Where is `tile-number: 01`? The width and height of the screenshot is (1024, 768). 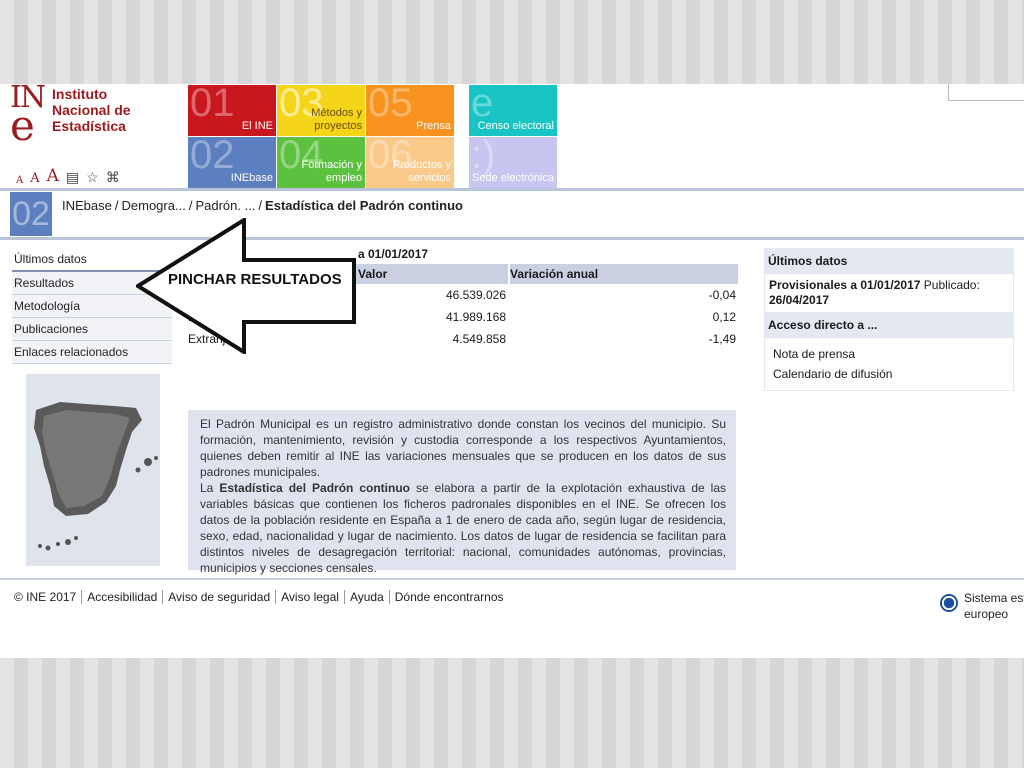 tile-number: 01 is located at coordinates (212, 105).